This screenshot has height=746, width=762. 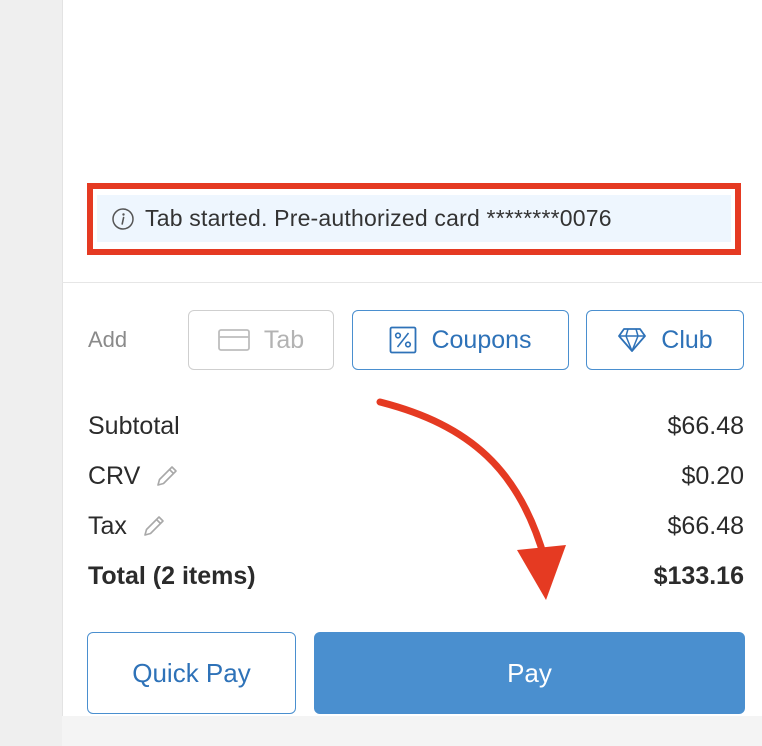 I want to click on tax-label-text: Tax, so click(x=107, y=525).